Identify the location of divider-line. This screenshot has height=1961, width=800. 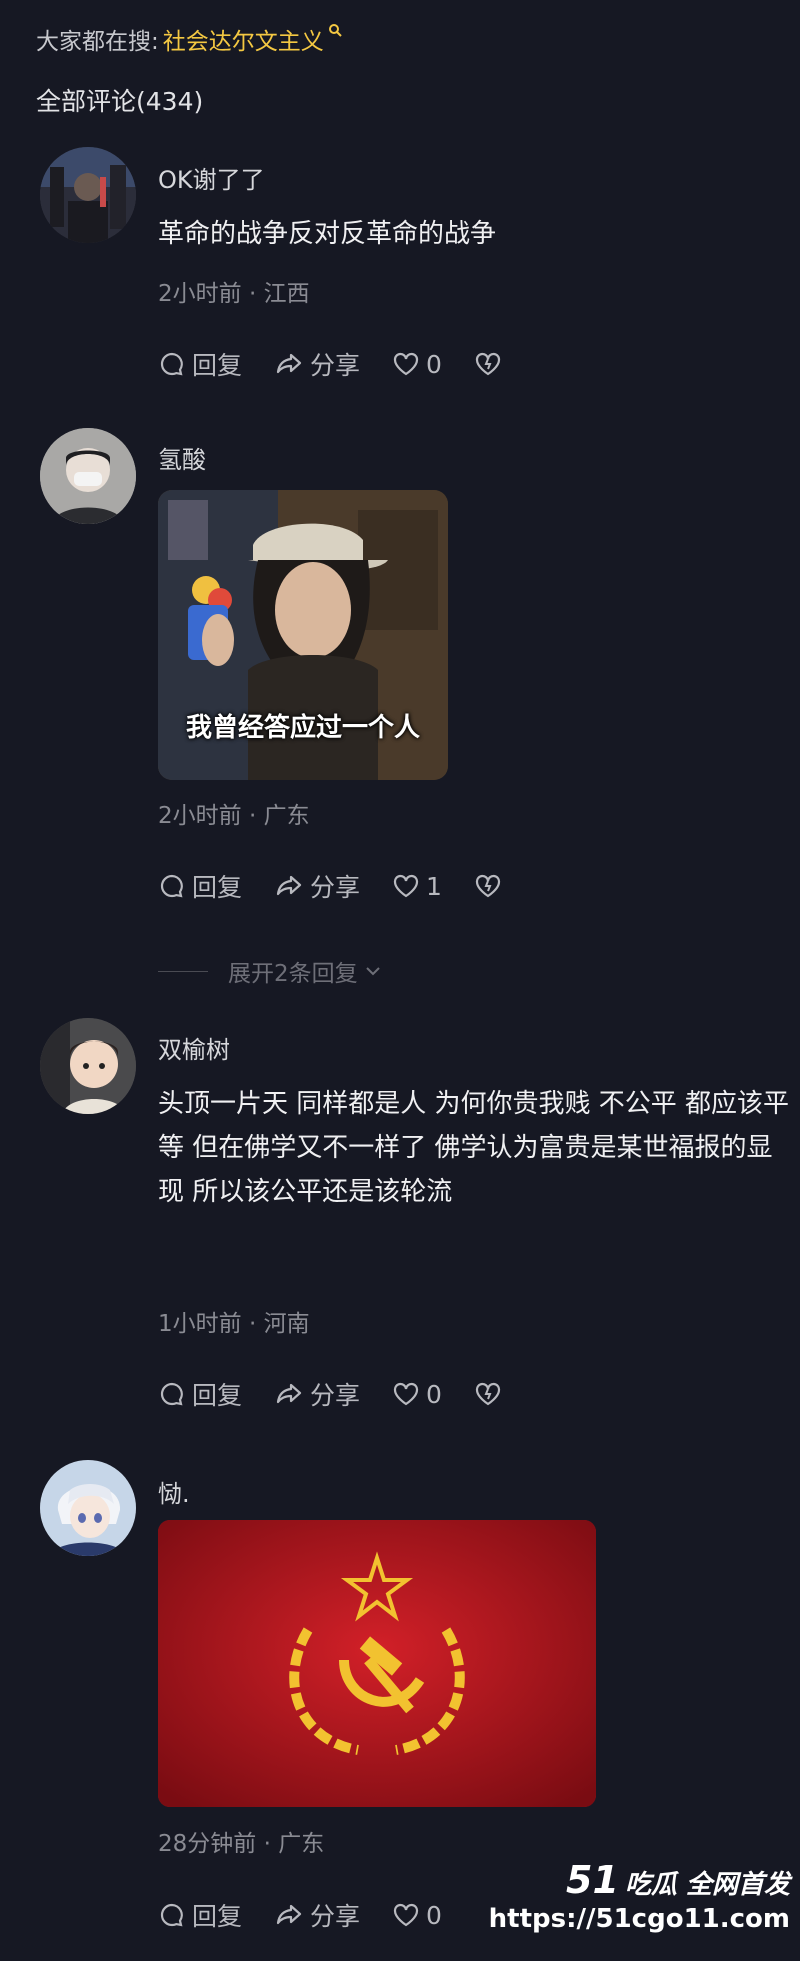
(183, 971).